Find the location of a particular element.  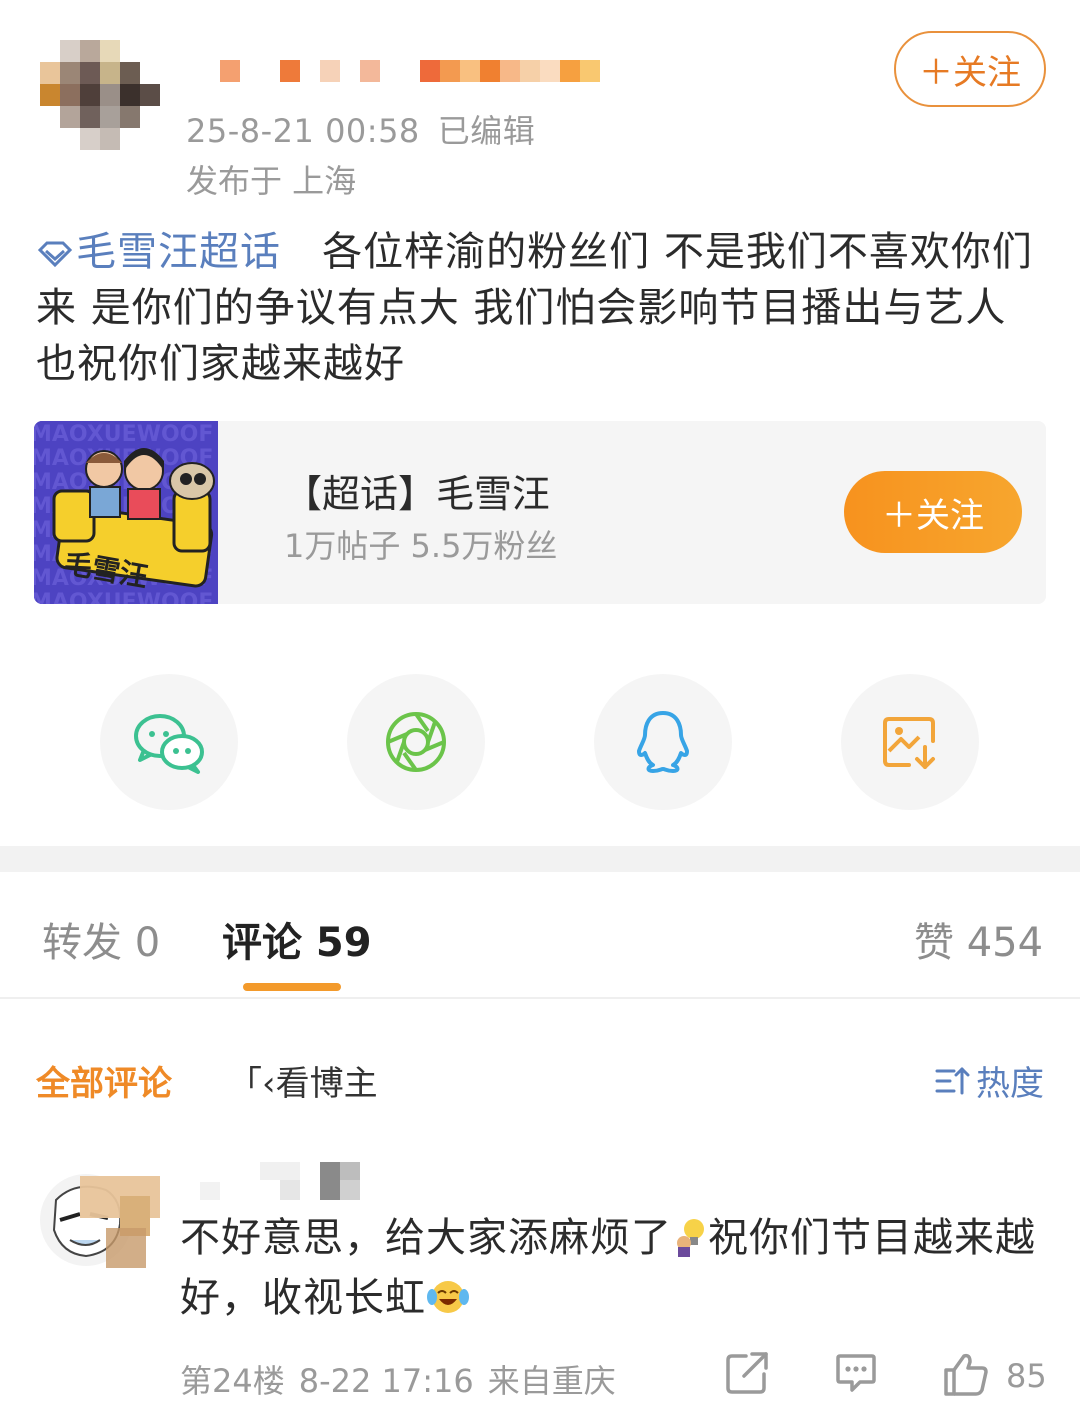

author-name-blurred is located at coordinates (410, 71).